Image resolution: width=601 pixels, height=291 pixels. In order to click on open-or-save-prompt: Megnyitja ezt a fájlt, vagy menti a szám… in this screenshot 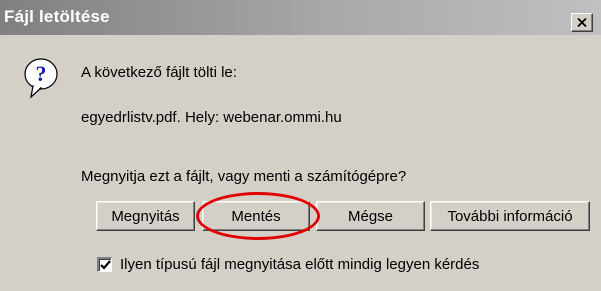, I will do `click(244, 176)`.